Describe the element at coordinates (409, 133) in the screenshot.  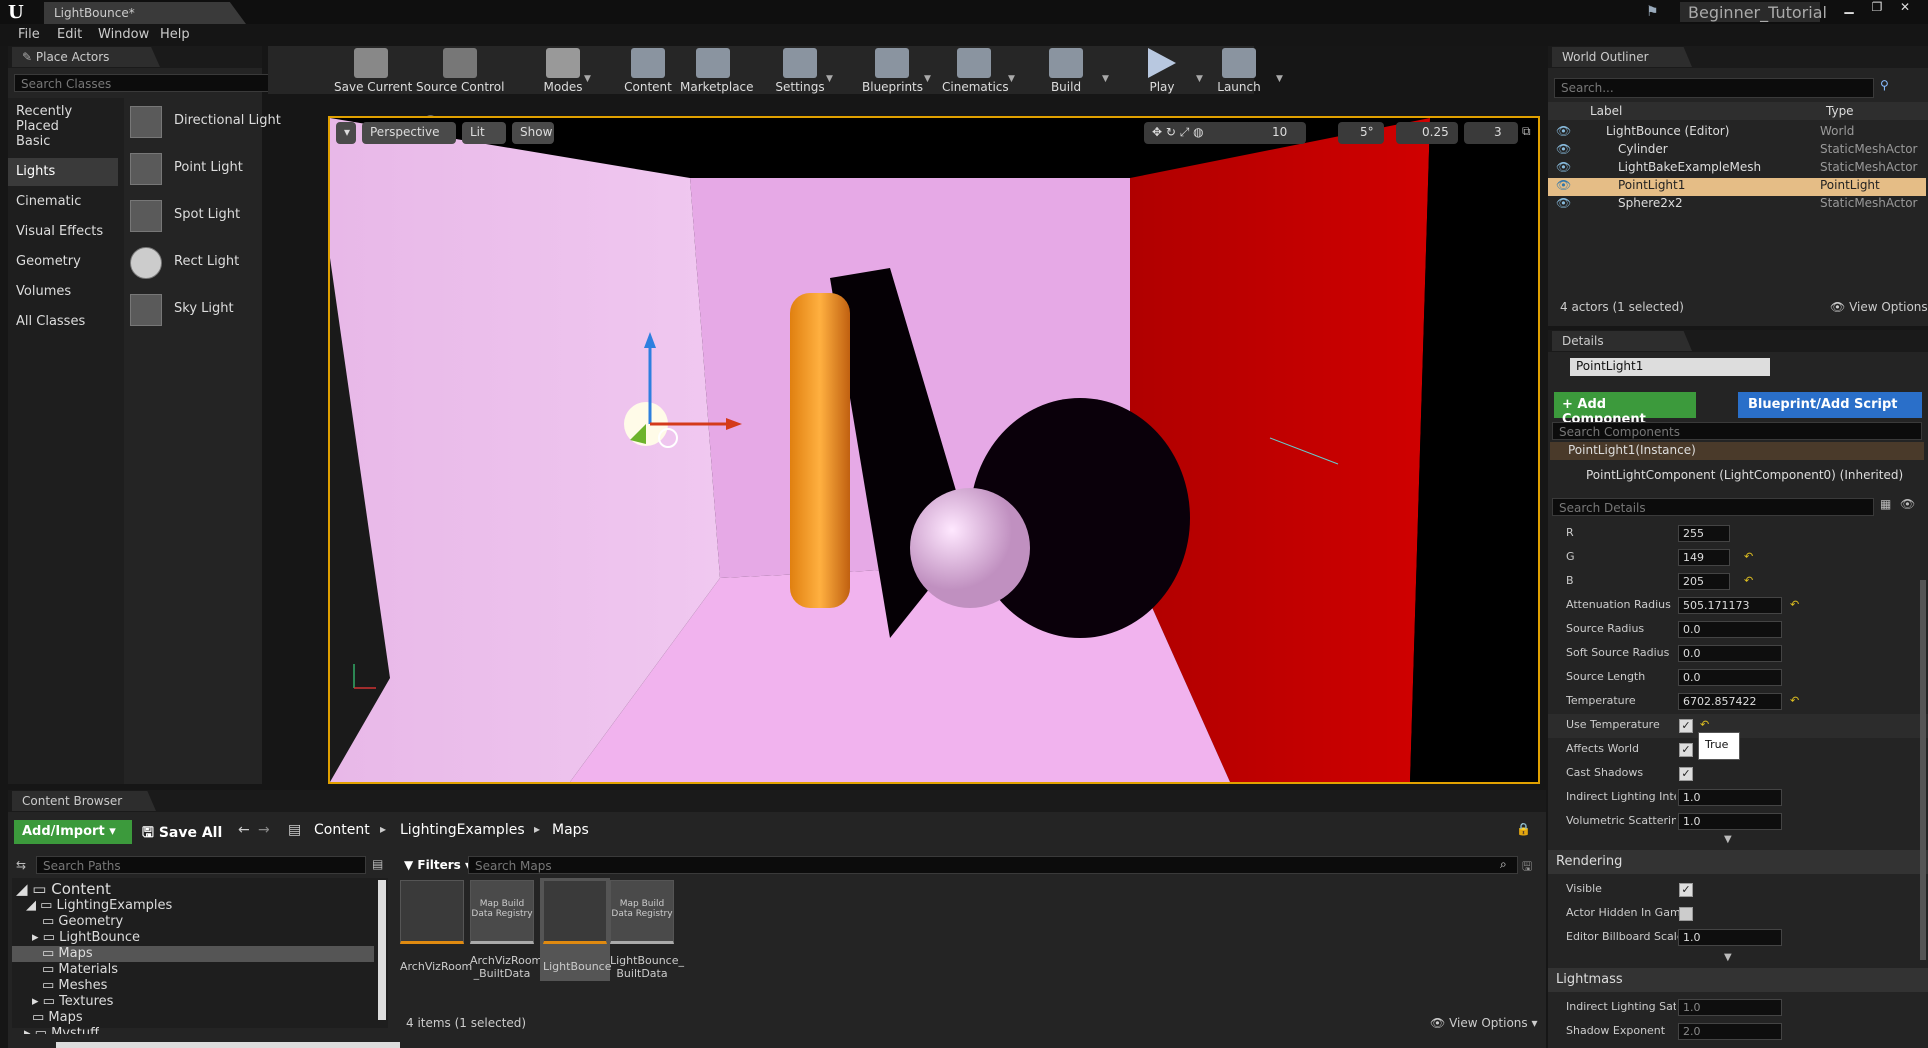
I see `perspective-button: Perspective` at that location.